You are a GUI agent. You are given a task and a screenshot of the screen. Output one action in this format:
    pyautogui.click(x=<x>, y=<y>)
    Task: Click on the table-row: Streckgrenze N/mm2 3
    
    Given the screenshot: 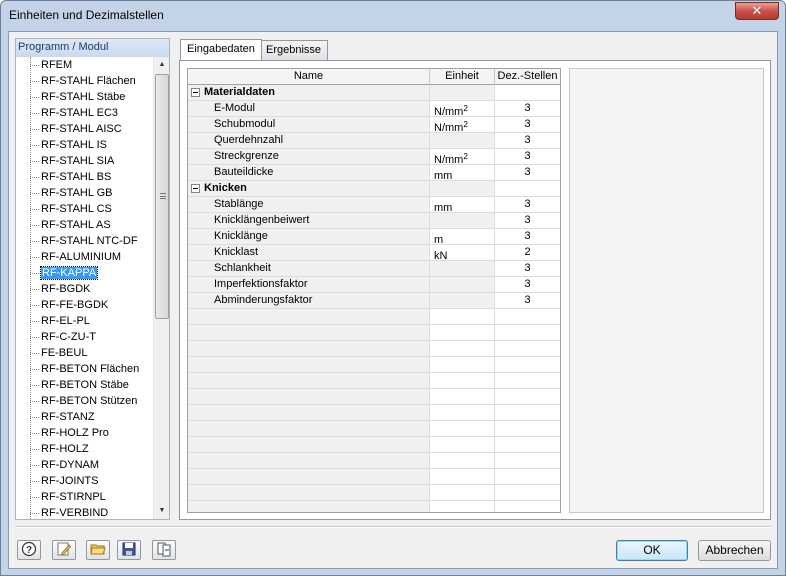 What is the action you would take?
    pyautogui.click(x=374, y=157)
    